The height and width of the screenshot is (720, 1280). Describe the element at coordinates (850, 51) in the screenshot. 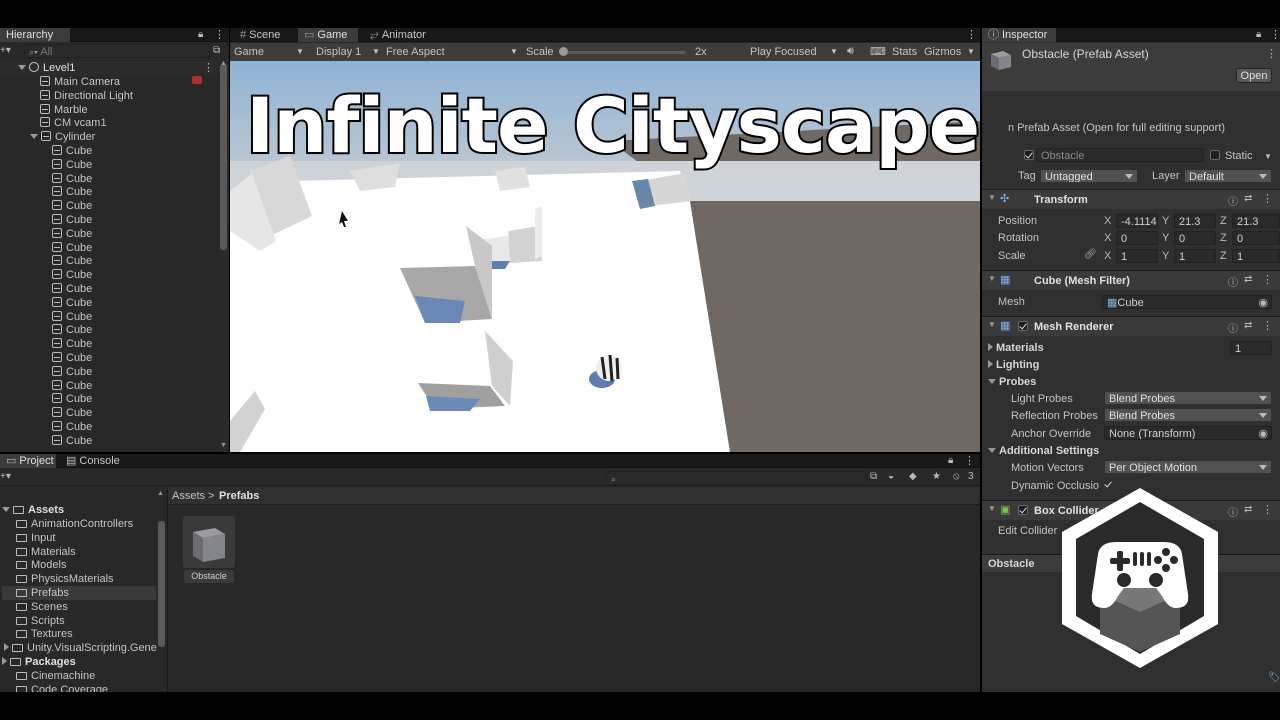

I see `mute-audio-icon: 🔊︎` at that location.